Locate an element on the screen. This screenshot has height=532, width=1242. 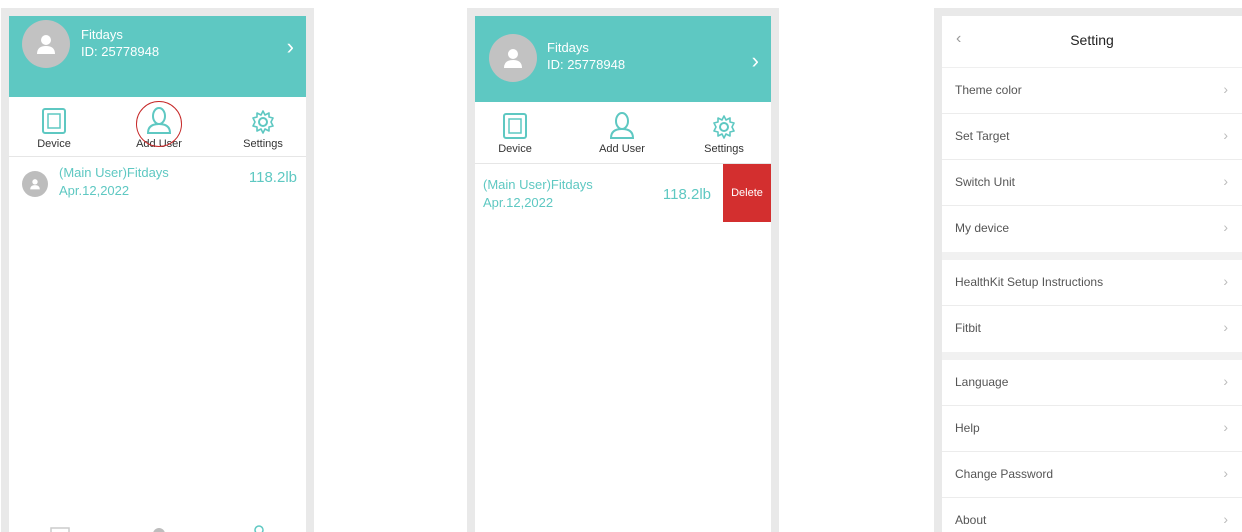
setting-change-password: Change Password › is located at coordinates (1092, 475).